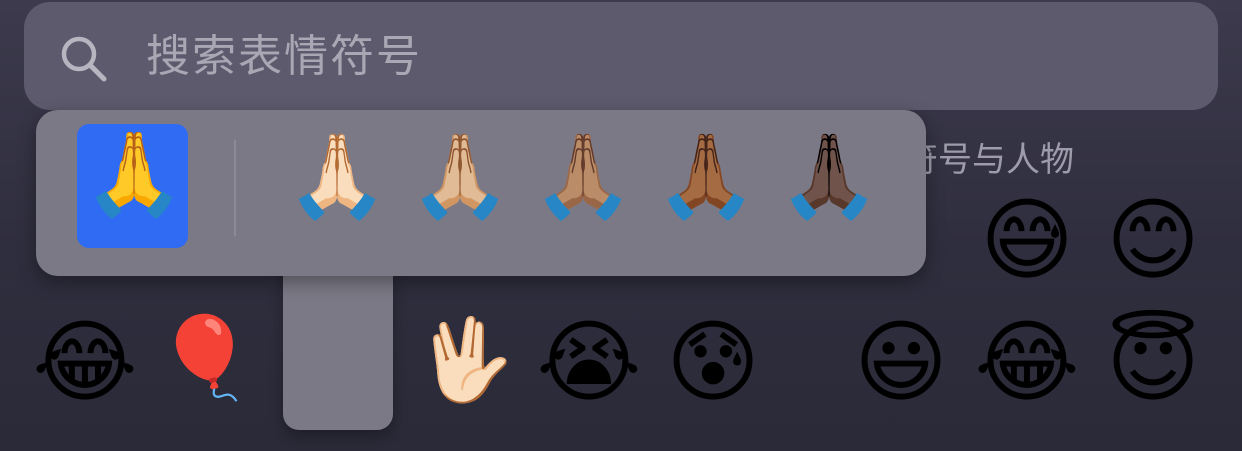 The height and width of the screenshot is (451, 1242). Describe the element at coordinates (338, 346) in the screenshot. I see `skin-tone-popup-stem` at that location.